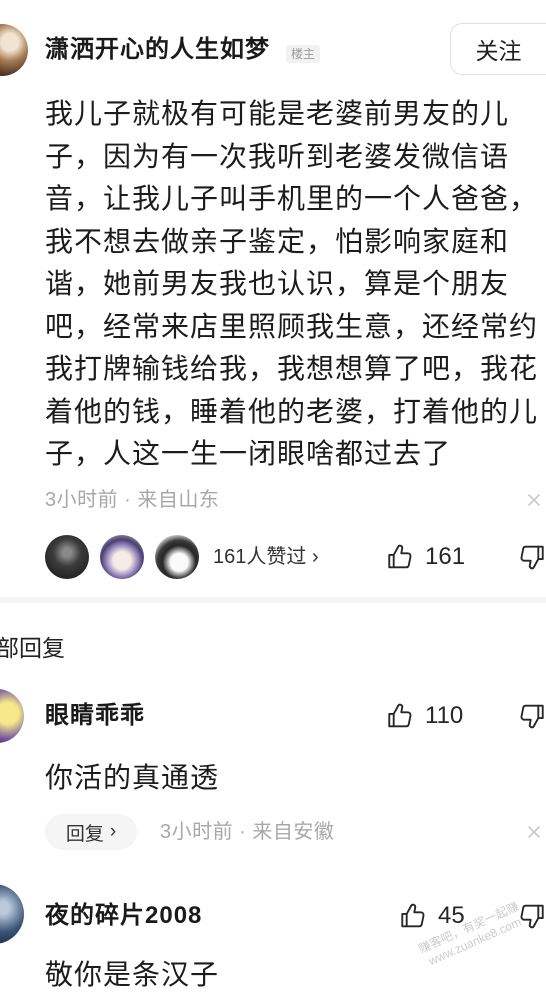  What do you see at coordinates (260, 557) in the screenshot?
I see `likers-count-label: 161人赞过` at bounding box center [260, 557].